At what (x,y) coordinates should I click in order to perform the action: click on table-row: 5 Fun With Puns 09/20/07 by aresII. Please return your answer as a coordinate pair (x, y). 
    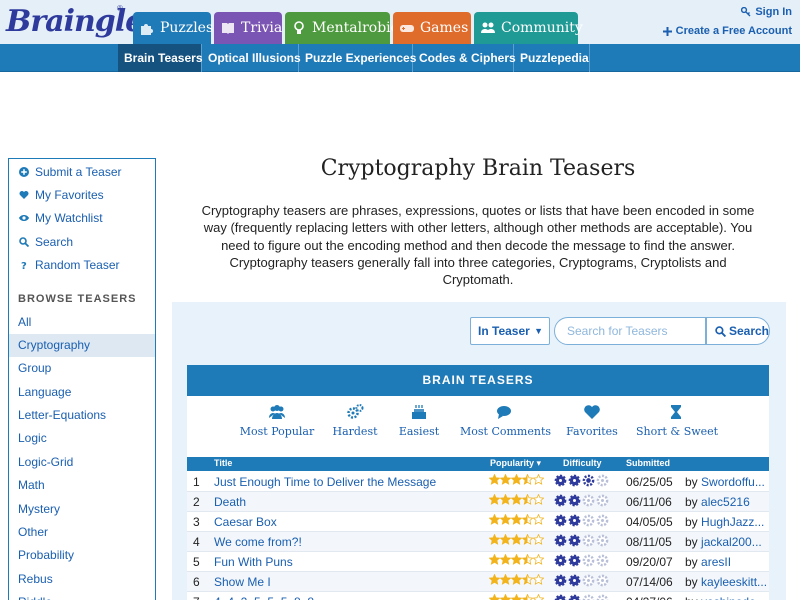
    Looking at the image, I should click on (478, 562).